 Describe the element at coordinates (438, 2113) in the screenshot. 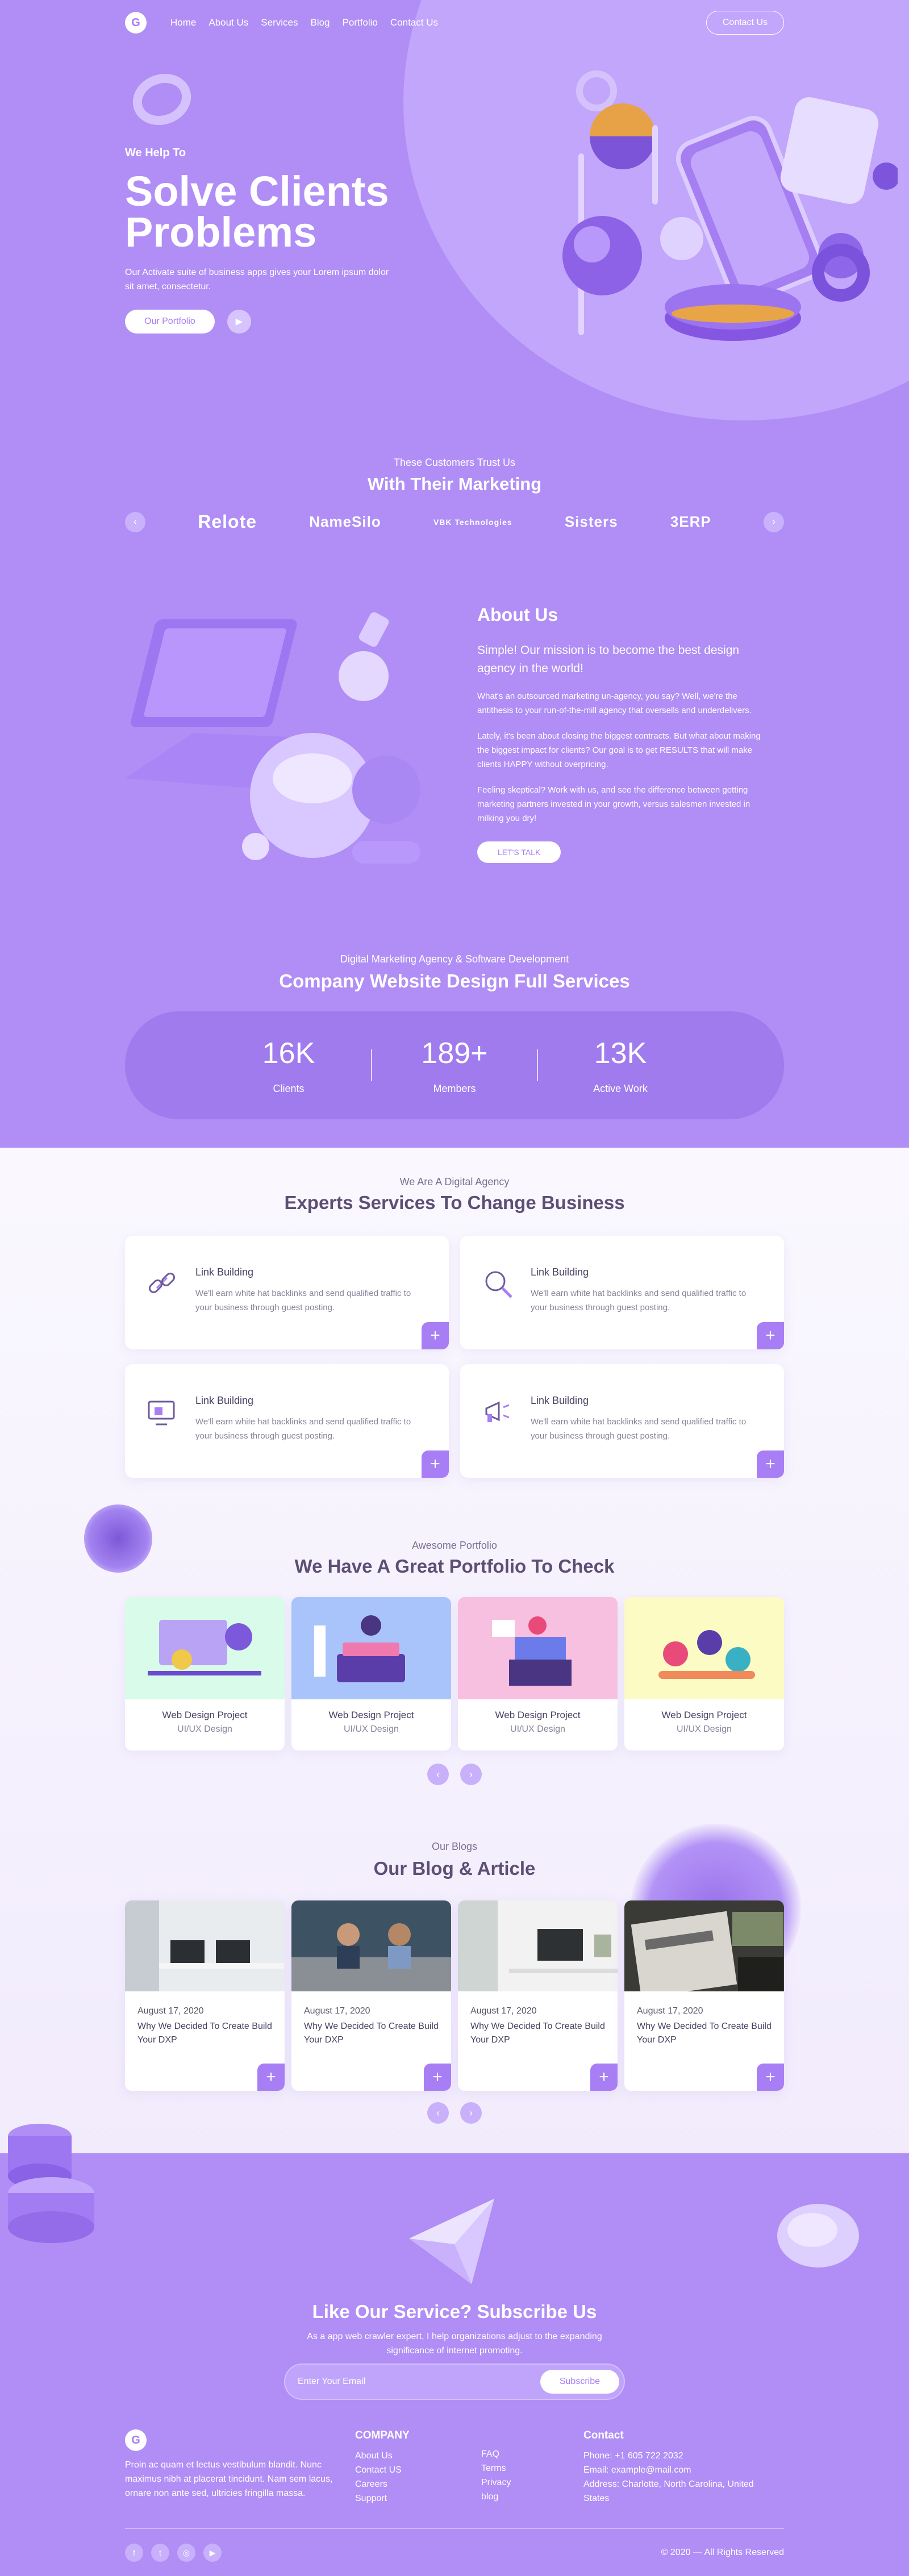

I see `blog-prev-button: ‹` at that location.